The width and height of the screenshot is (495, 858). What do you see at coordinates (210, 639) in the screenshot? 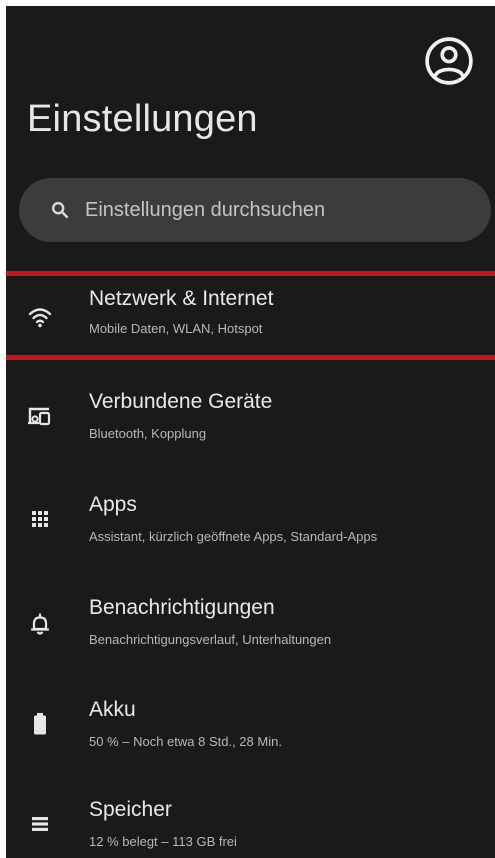
I see `settings-item-subtitle: Benachrichtigungsverlauf, Unterhaltungen` at bounding box center [210, 639].